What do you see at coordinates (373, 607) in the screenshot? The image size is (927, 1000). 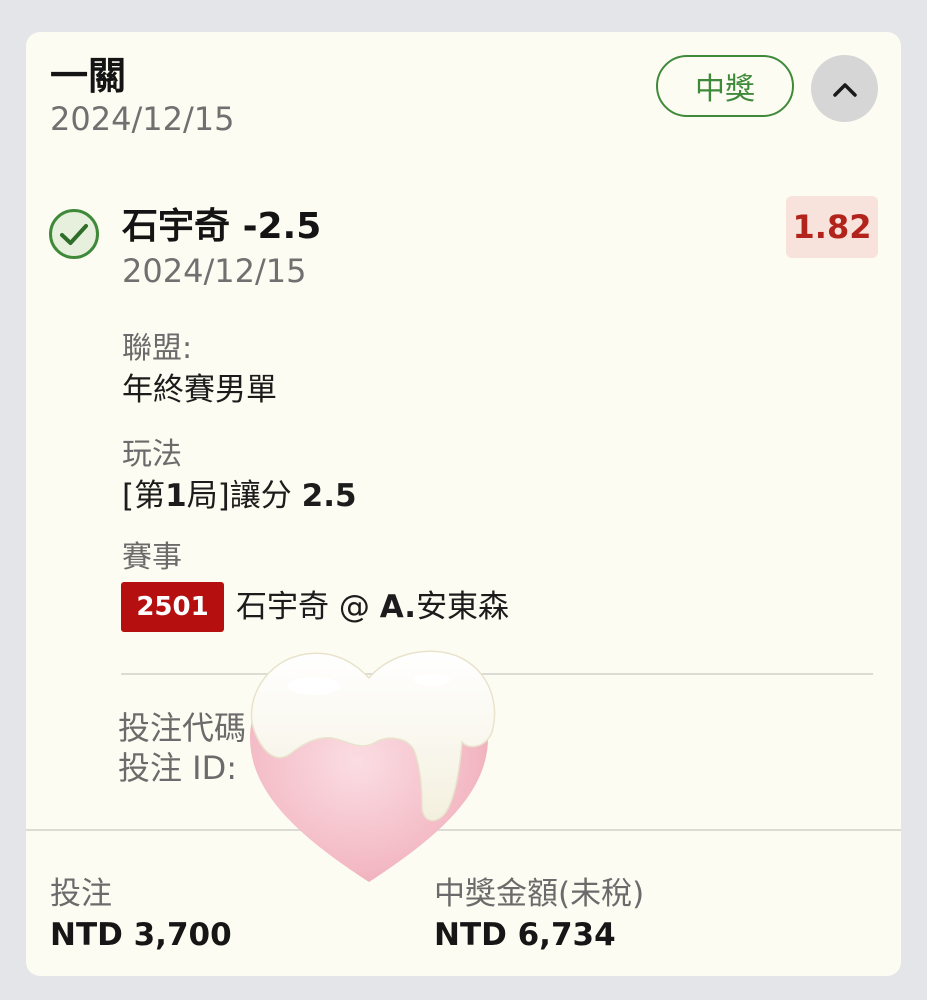 I see `event-matchup: 石宇奇 @ A.安東森` at bounding box center [373, 607].